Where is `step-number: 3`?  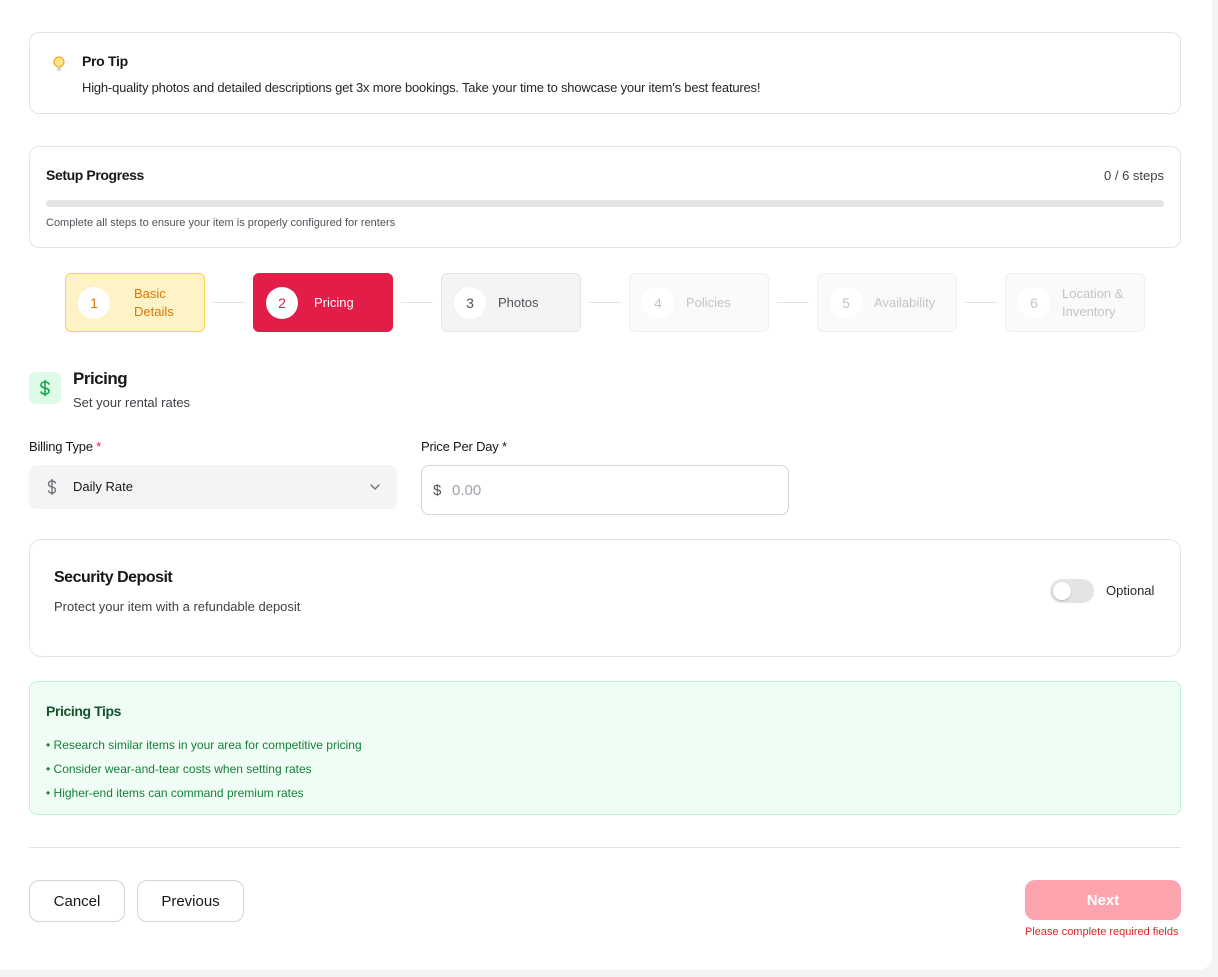
step-number: 3 is located at coordinates (470, 302).